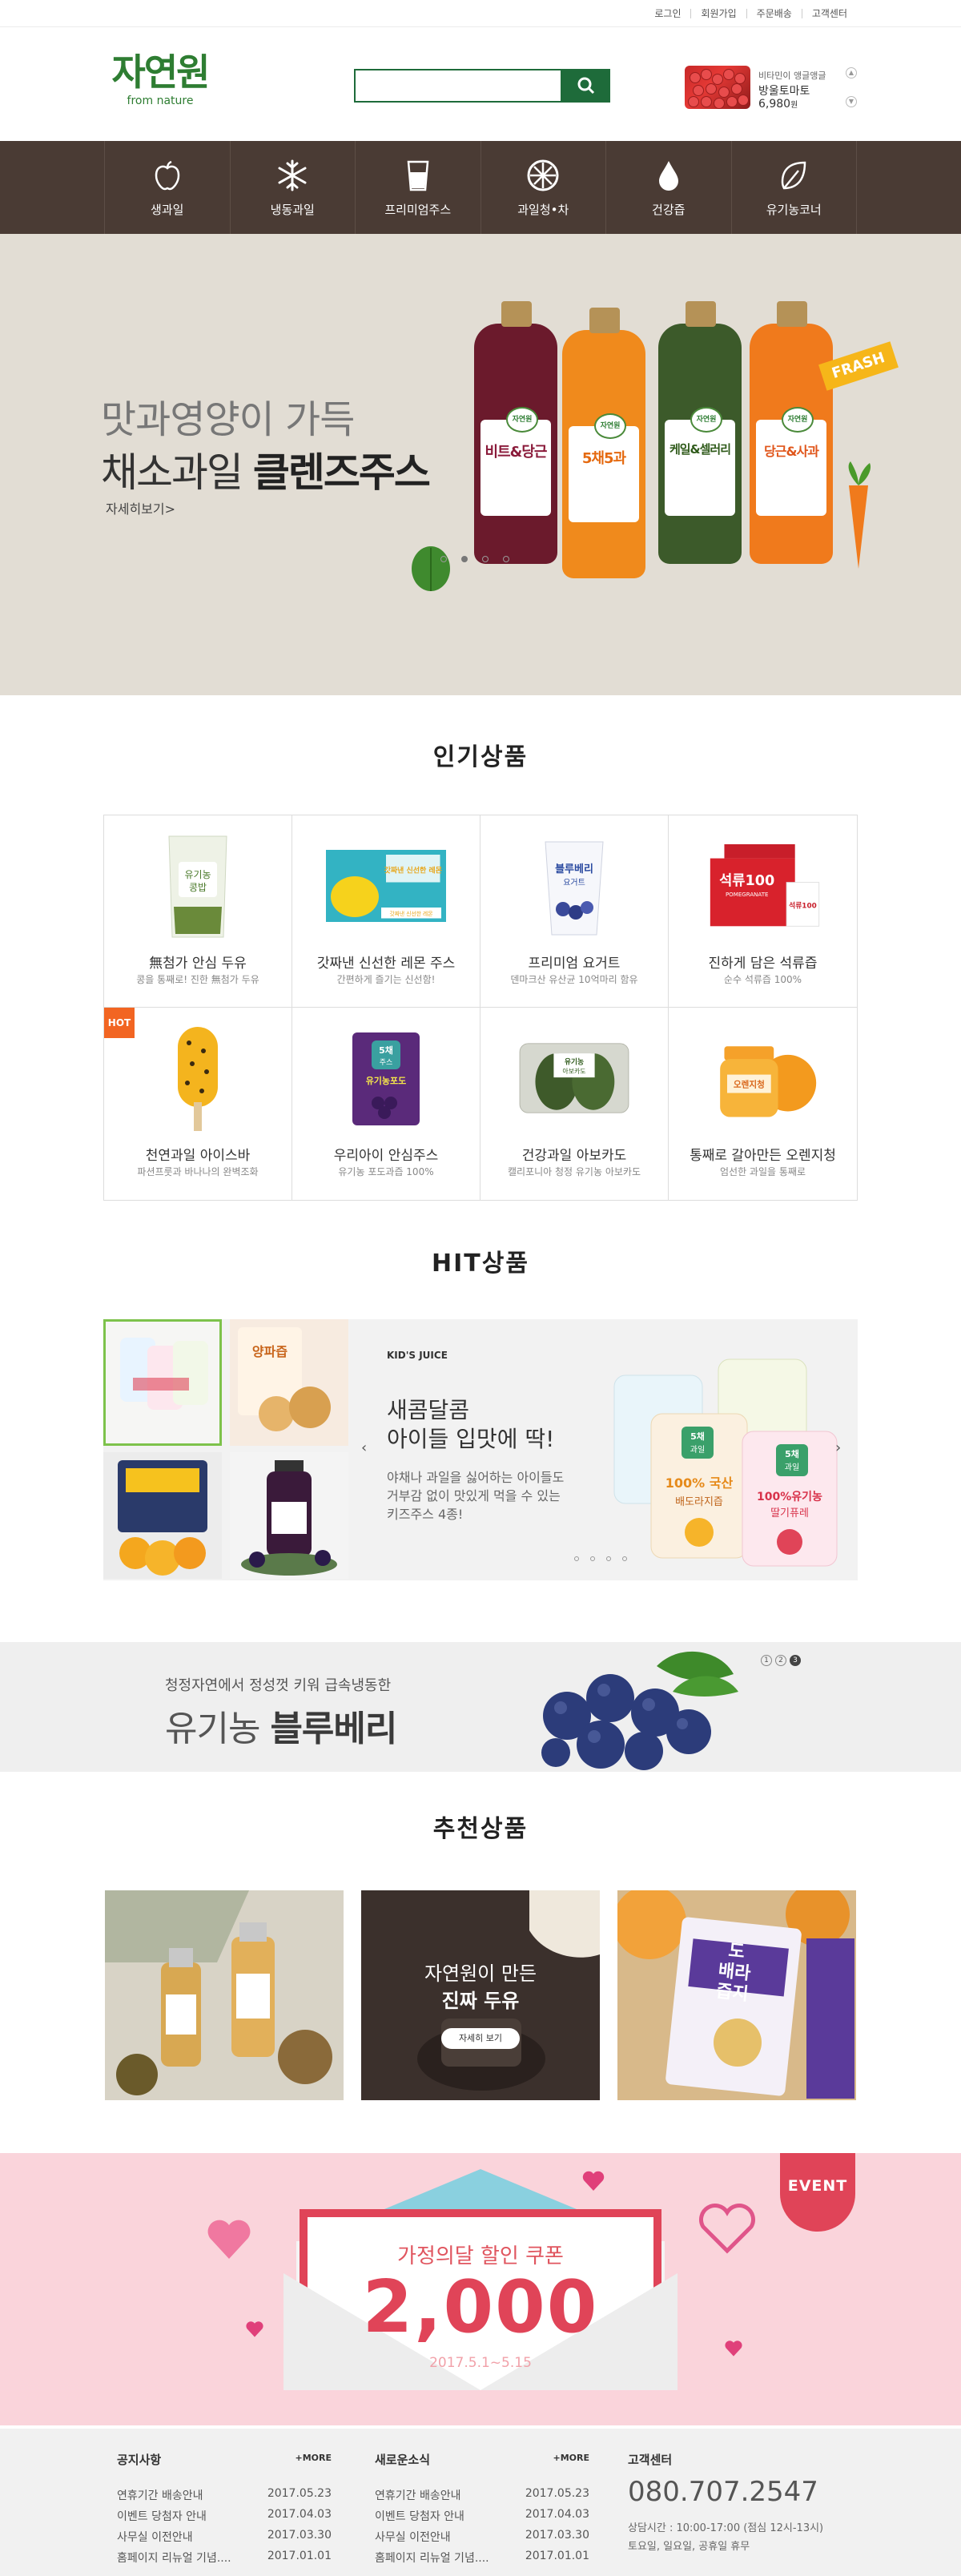 The image size is (961, 2576). I want to click on pouch-text: 과일, so click(792, 1467).